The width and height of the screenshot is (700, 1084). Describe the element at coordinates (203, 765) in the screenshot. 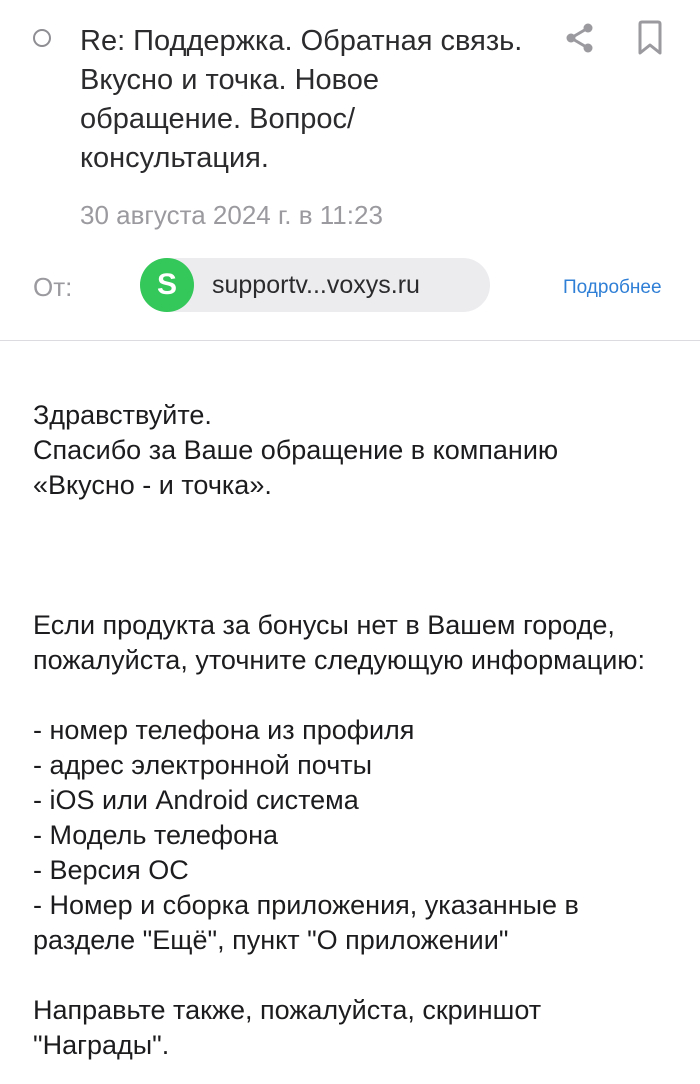

I see `list-item: - адрес электронной почты` at that location.